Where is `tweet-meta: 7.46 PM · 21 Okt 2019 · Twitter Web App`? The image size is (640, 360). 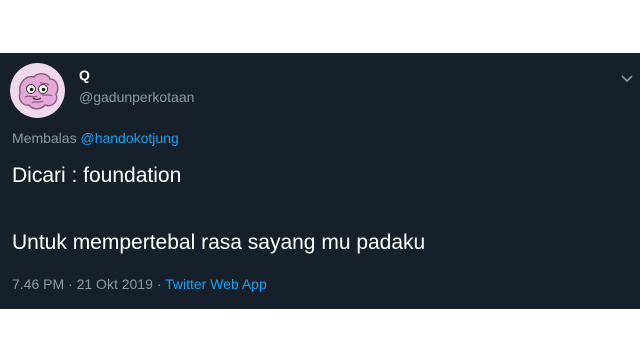 tweet-meta: 7.46 PM · 21 Okt 2019 · Twitter Web App is located at coordinates (139, 284).